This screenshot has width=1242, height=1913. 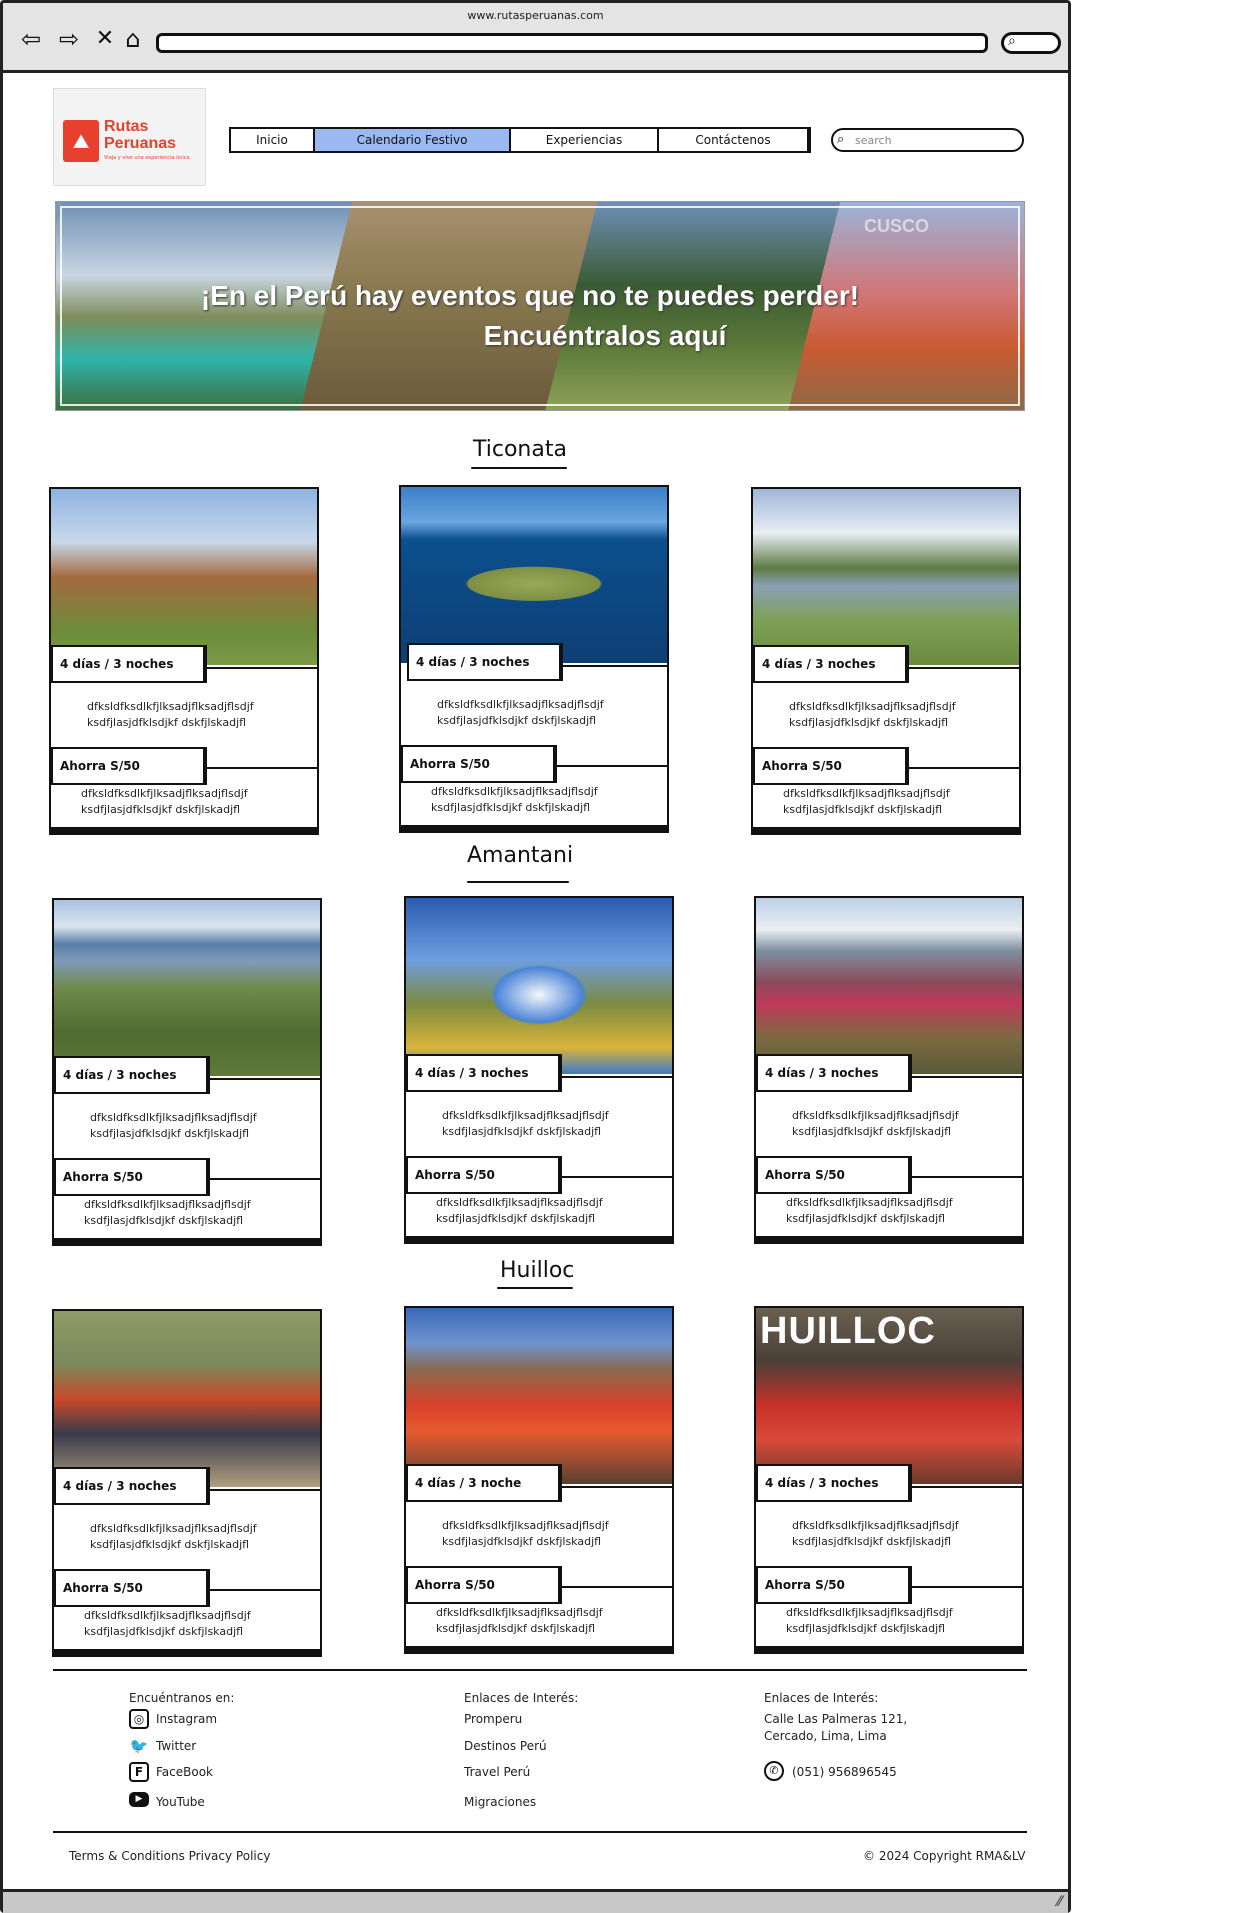 I want to click on social-youtube: YouTube, so click(x=180, y=1802).